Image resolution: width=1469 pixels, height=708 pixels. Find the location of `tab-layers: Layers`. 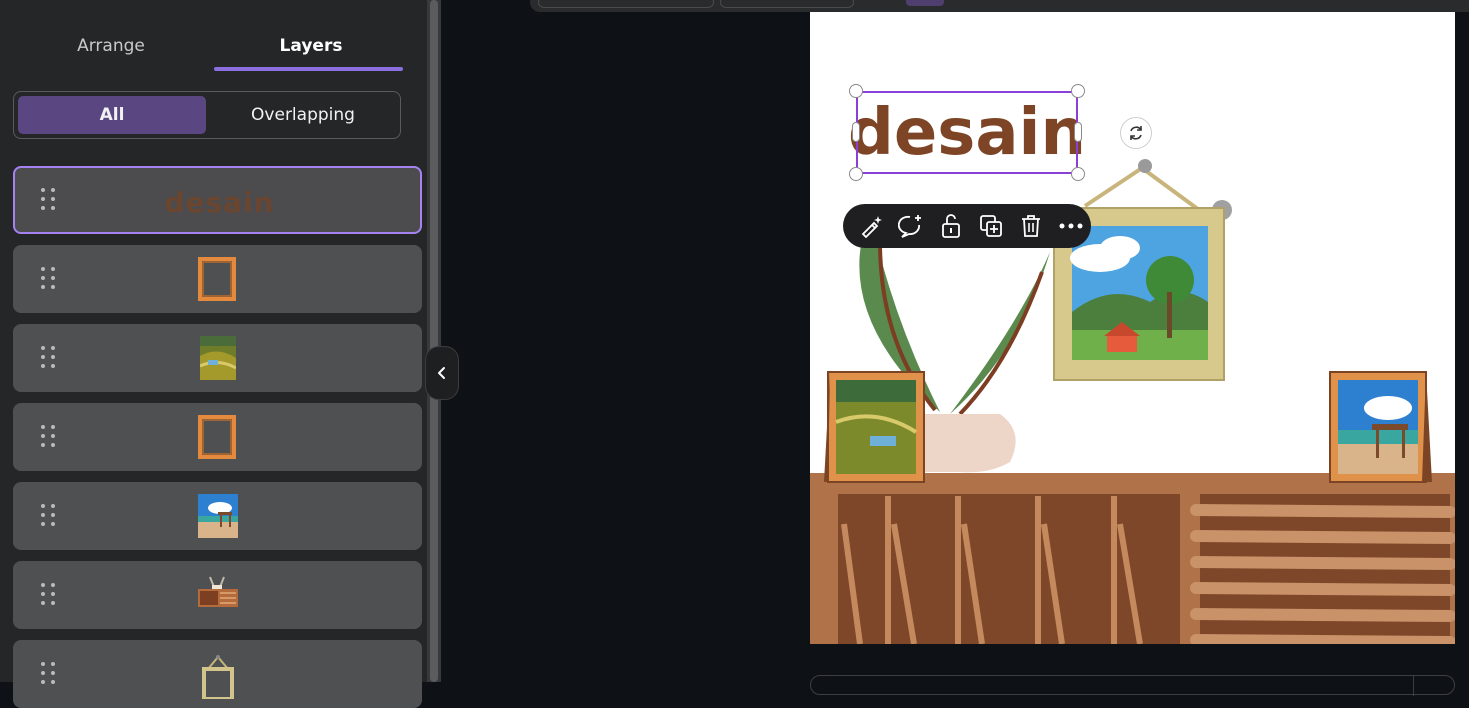

tab-layers: Layers is located at coordinates (311, 46).